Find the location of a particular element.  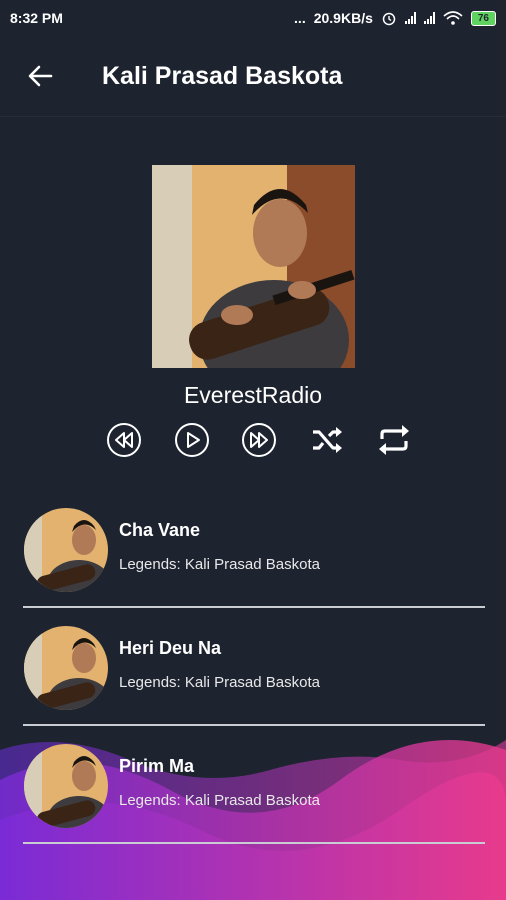

back-arrow-icon is located at coordinates (40, 76).